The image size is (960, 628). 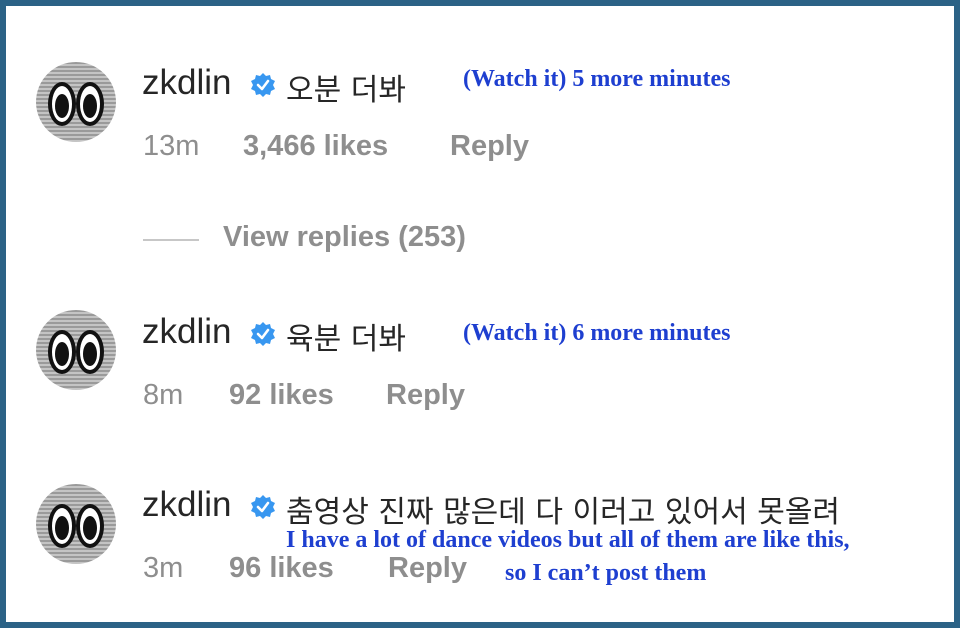 I want to click on comment-time: 8m, so click(x=163, y=395).